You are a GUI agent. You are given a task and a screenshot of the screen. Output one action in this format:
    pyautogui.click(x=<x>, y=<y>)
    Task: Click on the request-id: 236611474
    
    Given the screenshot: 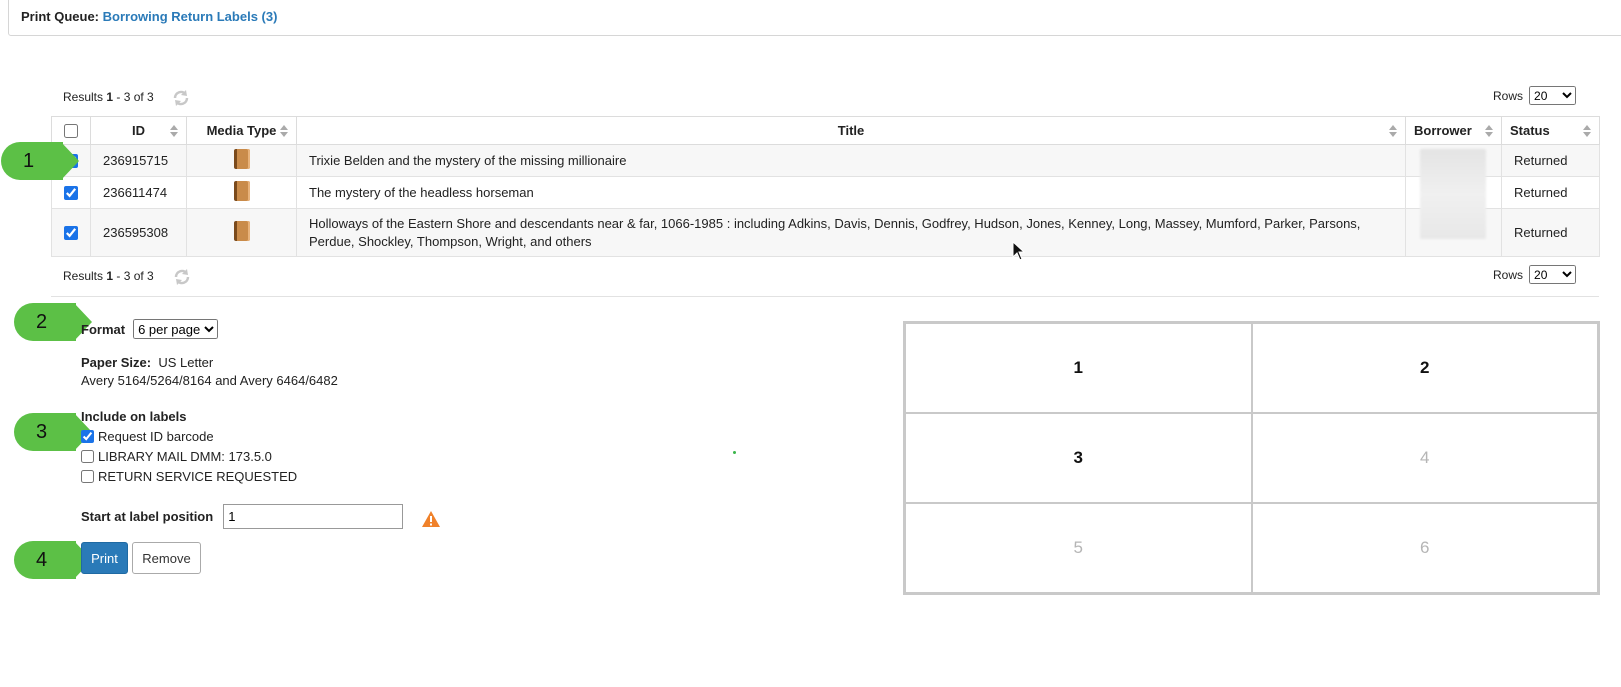 What is the action you would take?
    pyautogui.click(x=138, y=192)
    